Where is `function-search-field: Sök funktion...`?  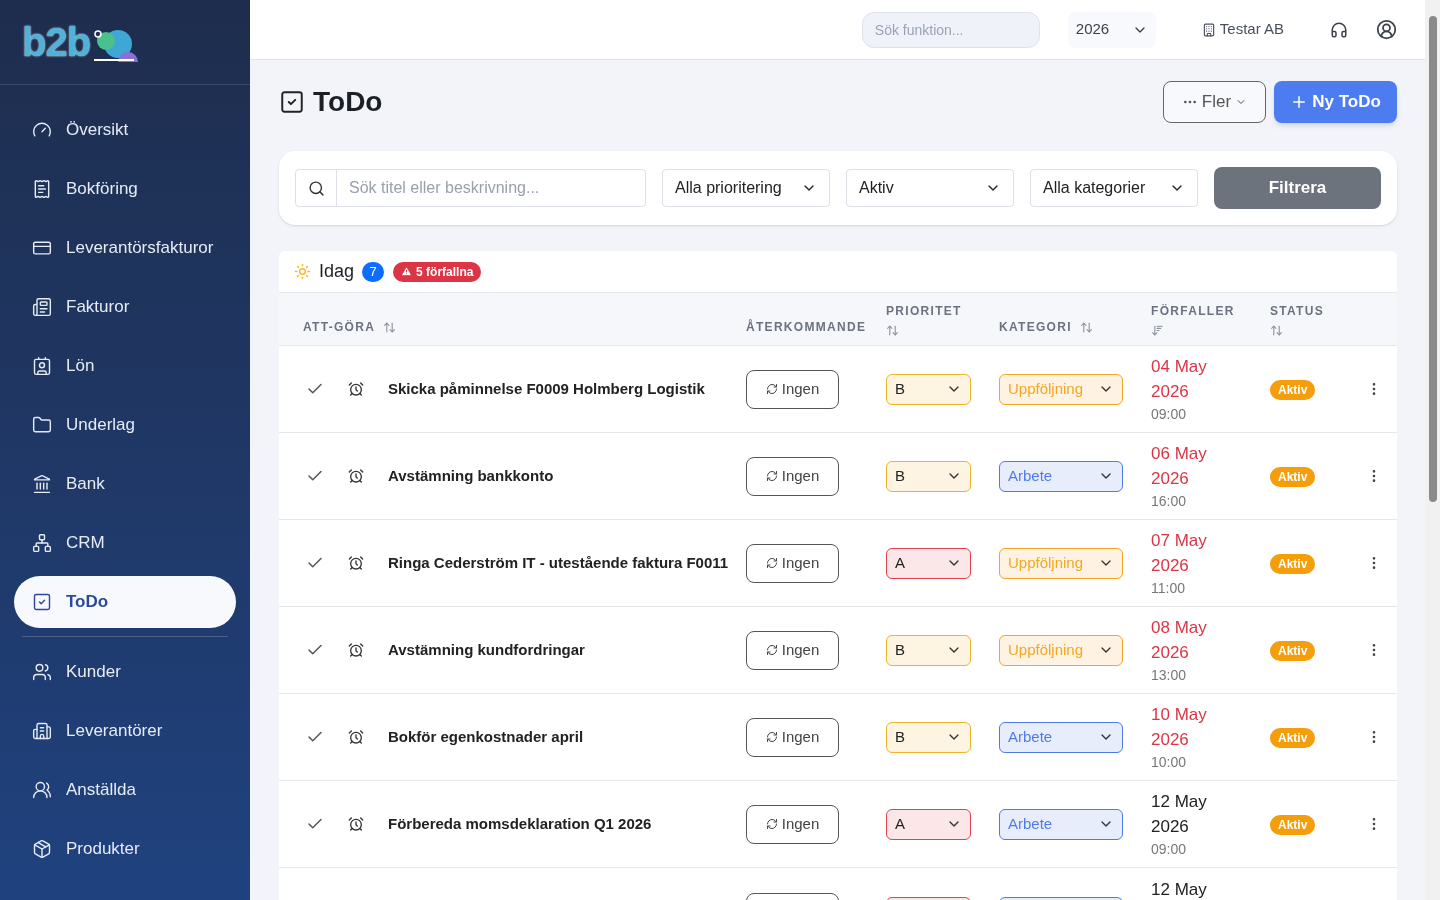 function-search-field: Sök funktion... is located at coordinates (950, 29).